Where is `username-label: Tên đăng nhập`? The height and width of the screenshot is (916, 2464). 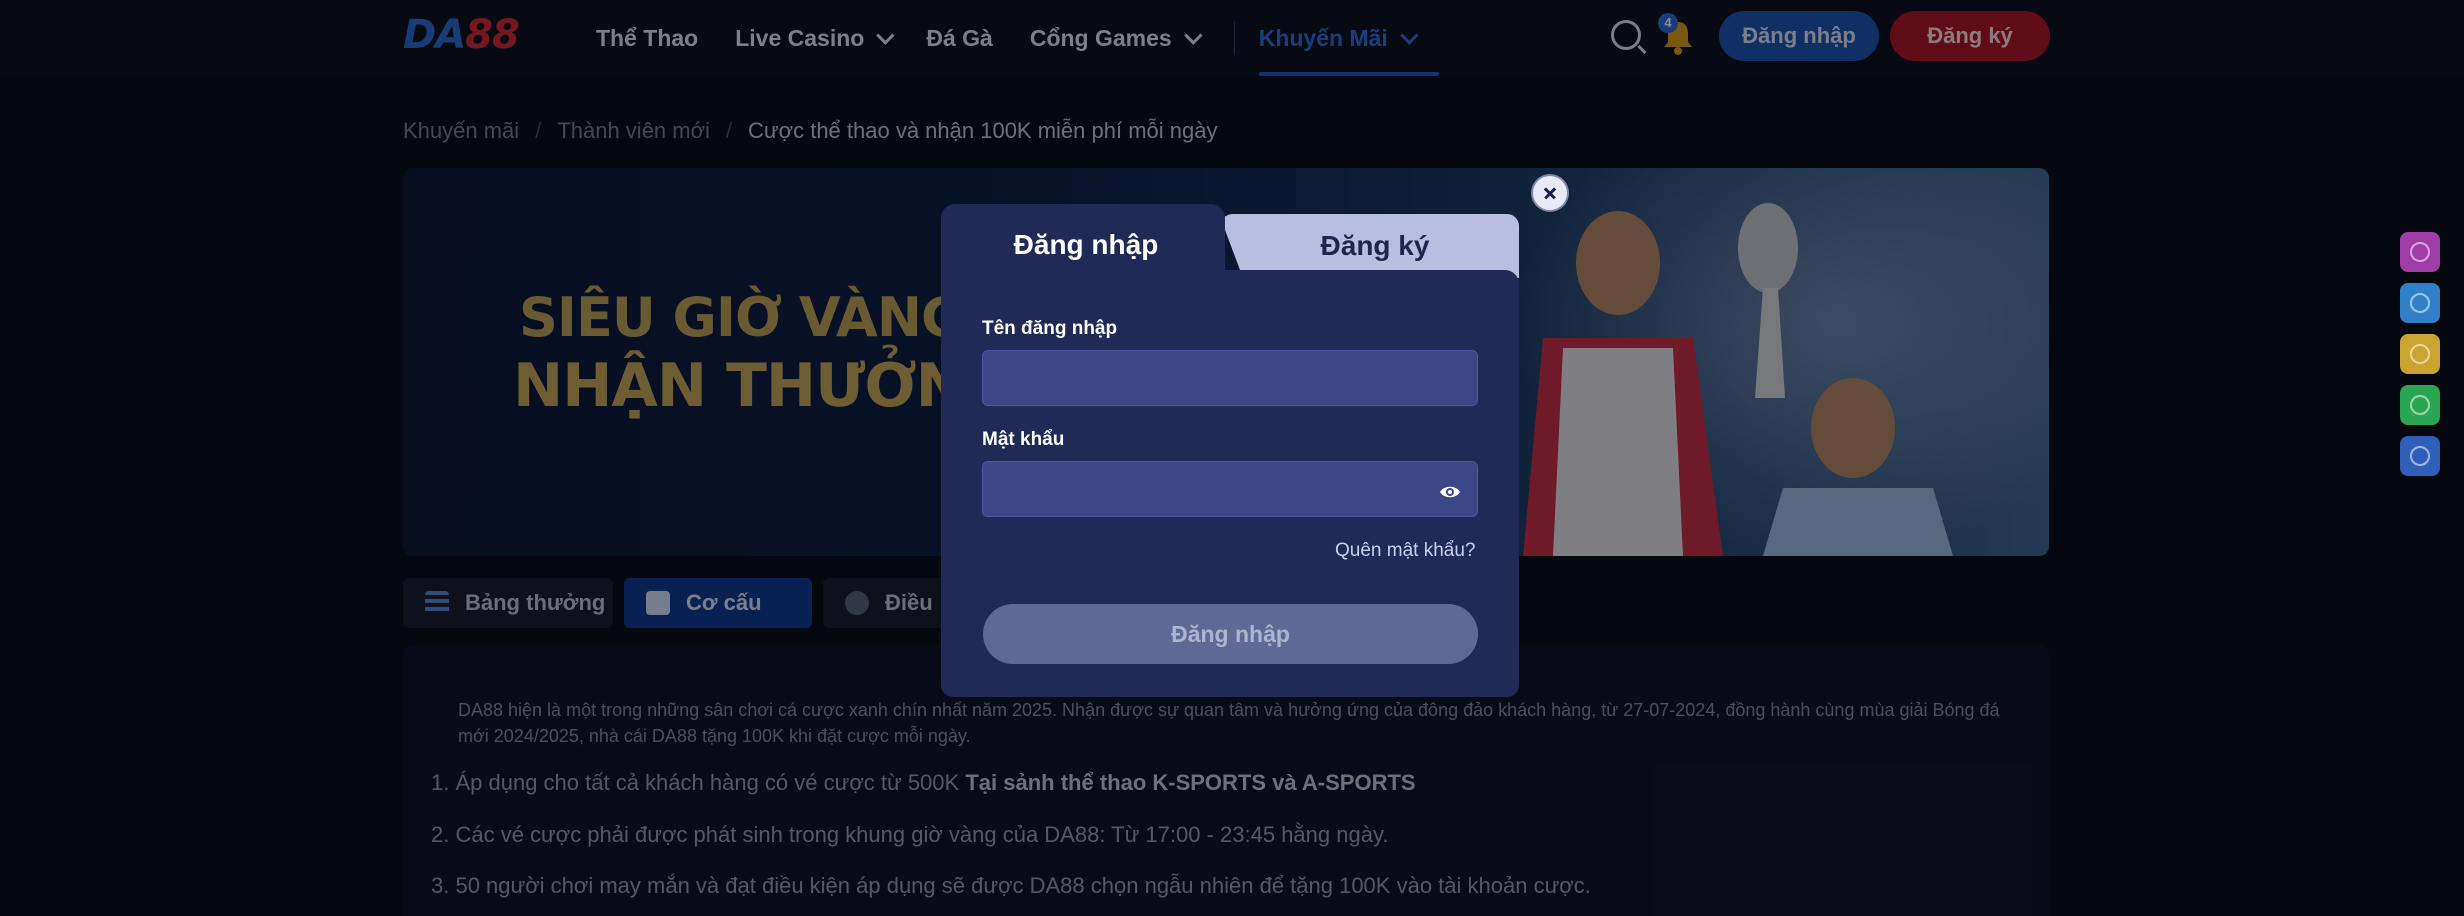
username-label: Tên đăng nhập is located at coordinates (1050, 328).